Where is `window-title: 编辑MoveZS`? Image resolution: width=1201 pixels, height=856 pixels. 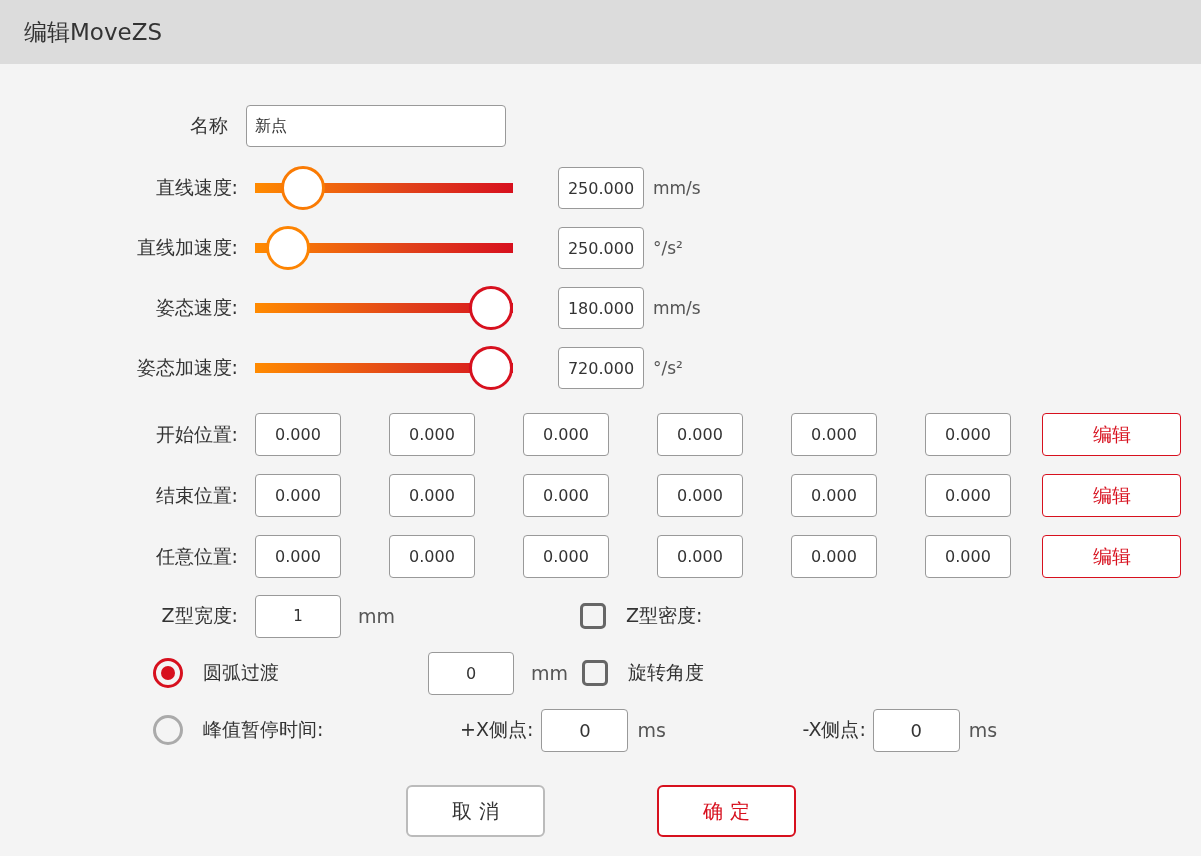
window-title: 编辑MoveZS is located at coordinates (93, 32).